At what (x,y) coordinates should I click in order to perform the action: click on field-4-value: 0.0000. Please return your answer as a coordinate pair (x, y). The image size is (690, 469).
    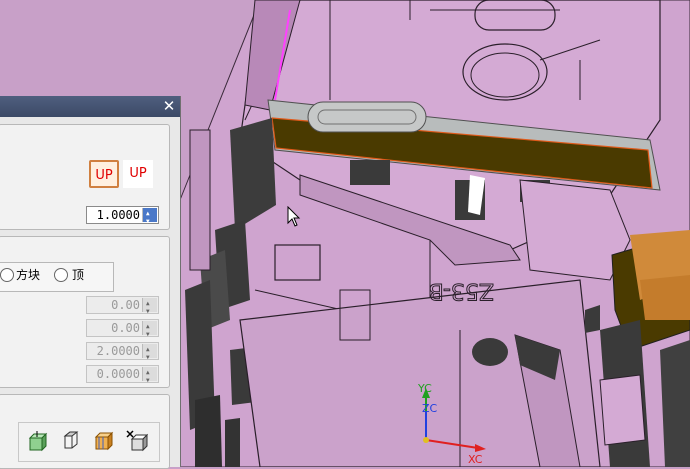
    Looking at the image, I should click on (118, 374).